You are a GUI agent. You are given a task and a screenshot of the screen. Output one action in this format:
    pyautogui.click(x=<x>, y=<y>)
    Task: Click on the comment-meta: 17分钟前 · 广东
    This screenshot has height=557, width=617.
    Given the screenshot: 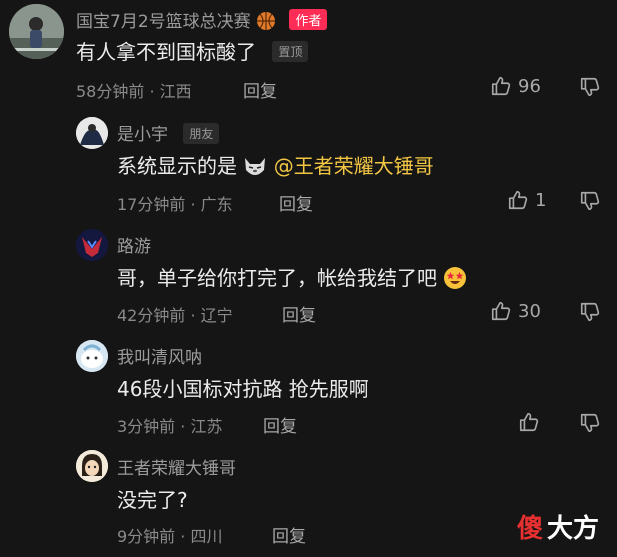 What is the action you would take?
    pyautogui.click(x=175, y=204)
    